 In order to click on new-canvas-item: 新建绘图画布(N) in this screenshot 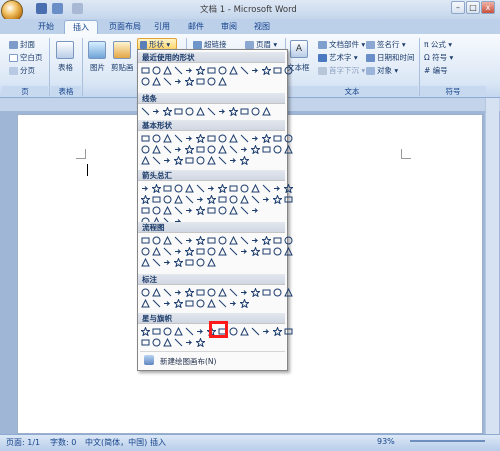, I will do `click(212, 359)`.